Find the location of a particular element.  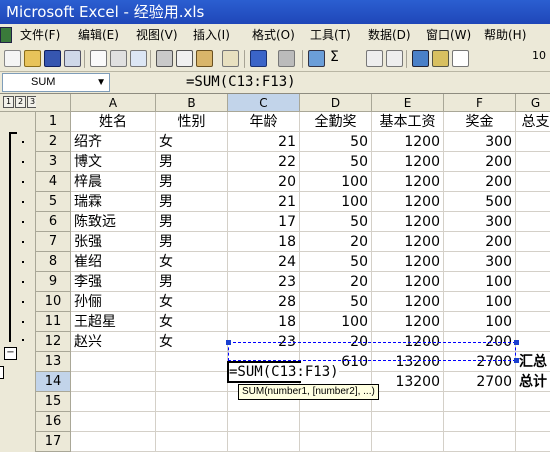

zoom-value: 10 is located at coordinates (539, 55).